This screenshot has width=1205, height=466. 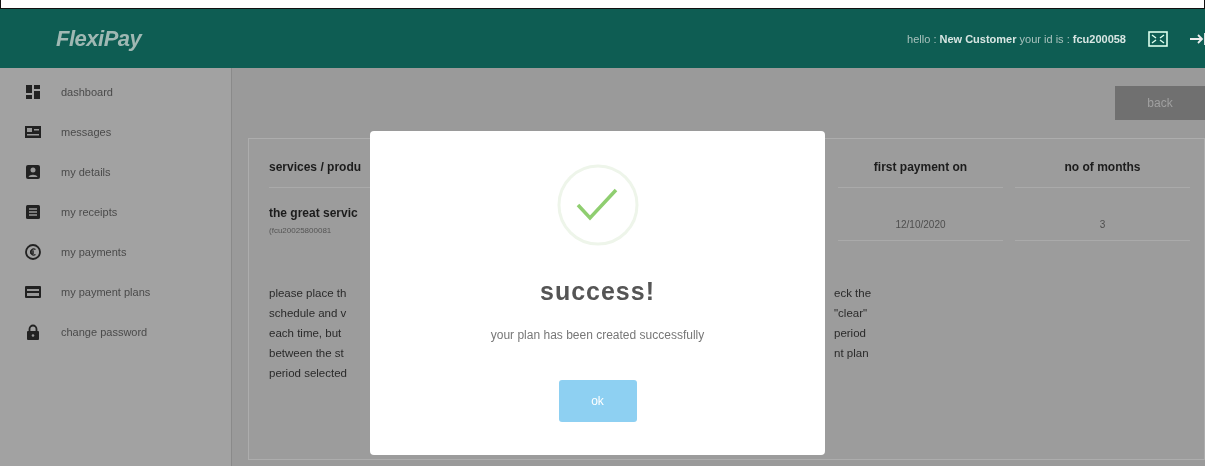 I want to click on notice-text: between the st, so click(x=307, y=353).